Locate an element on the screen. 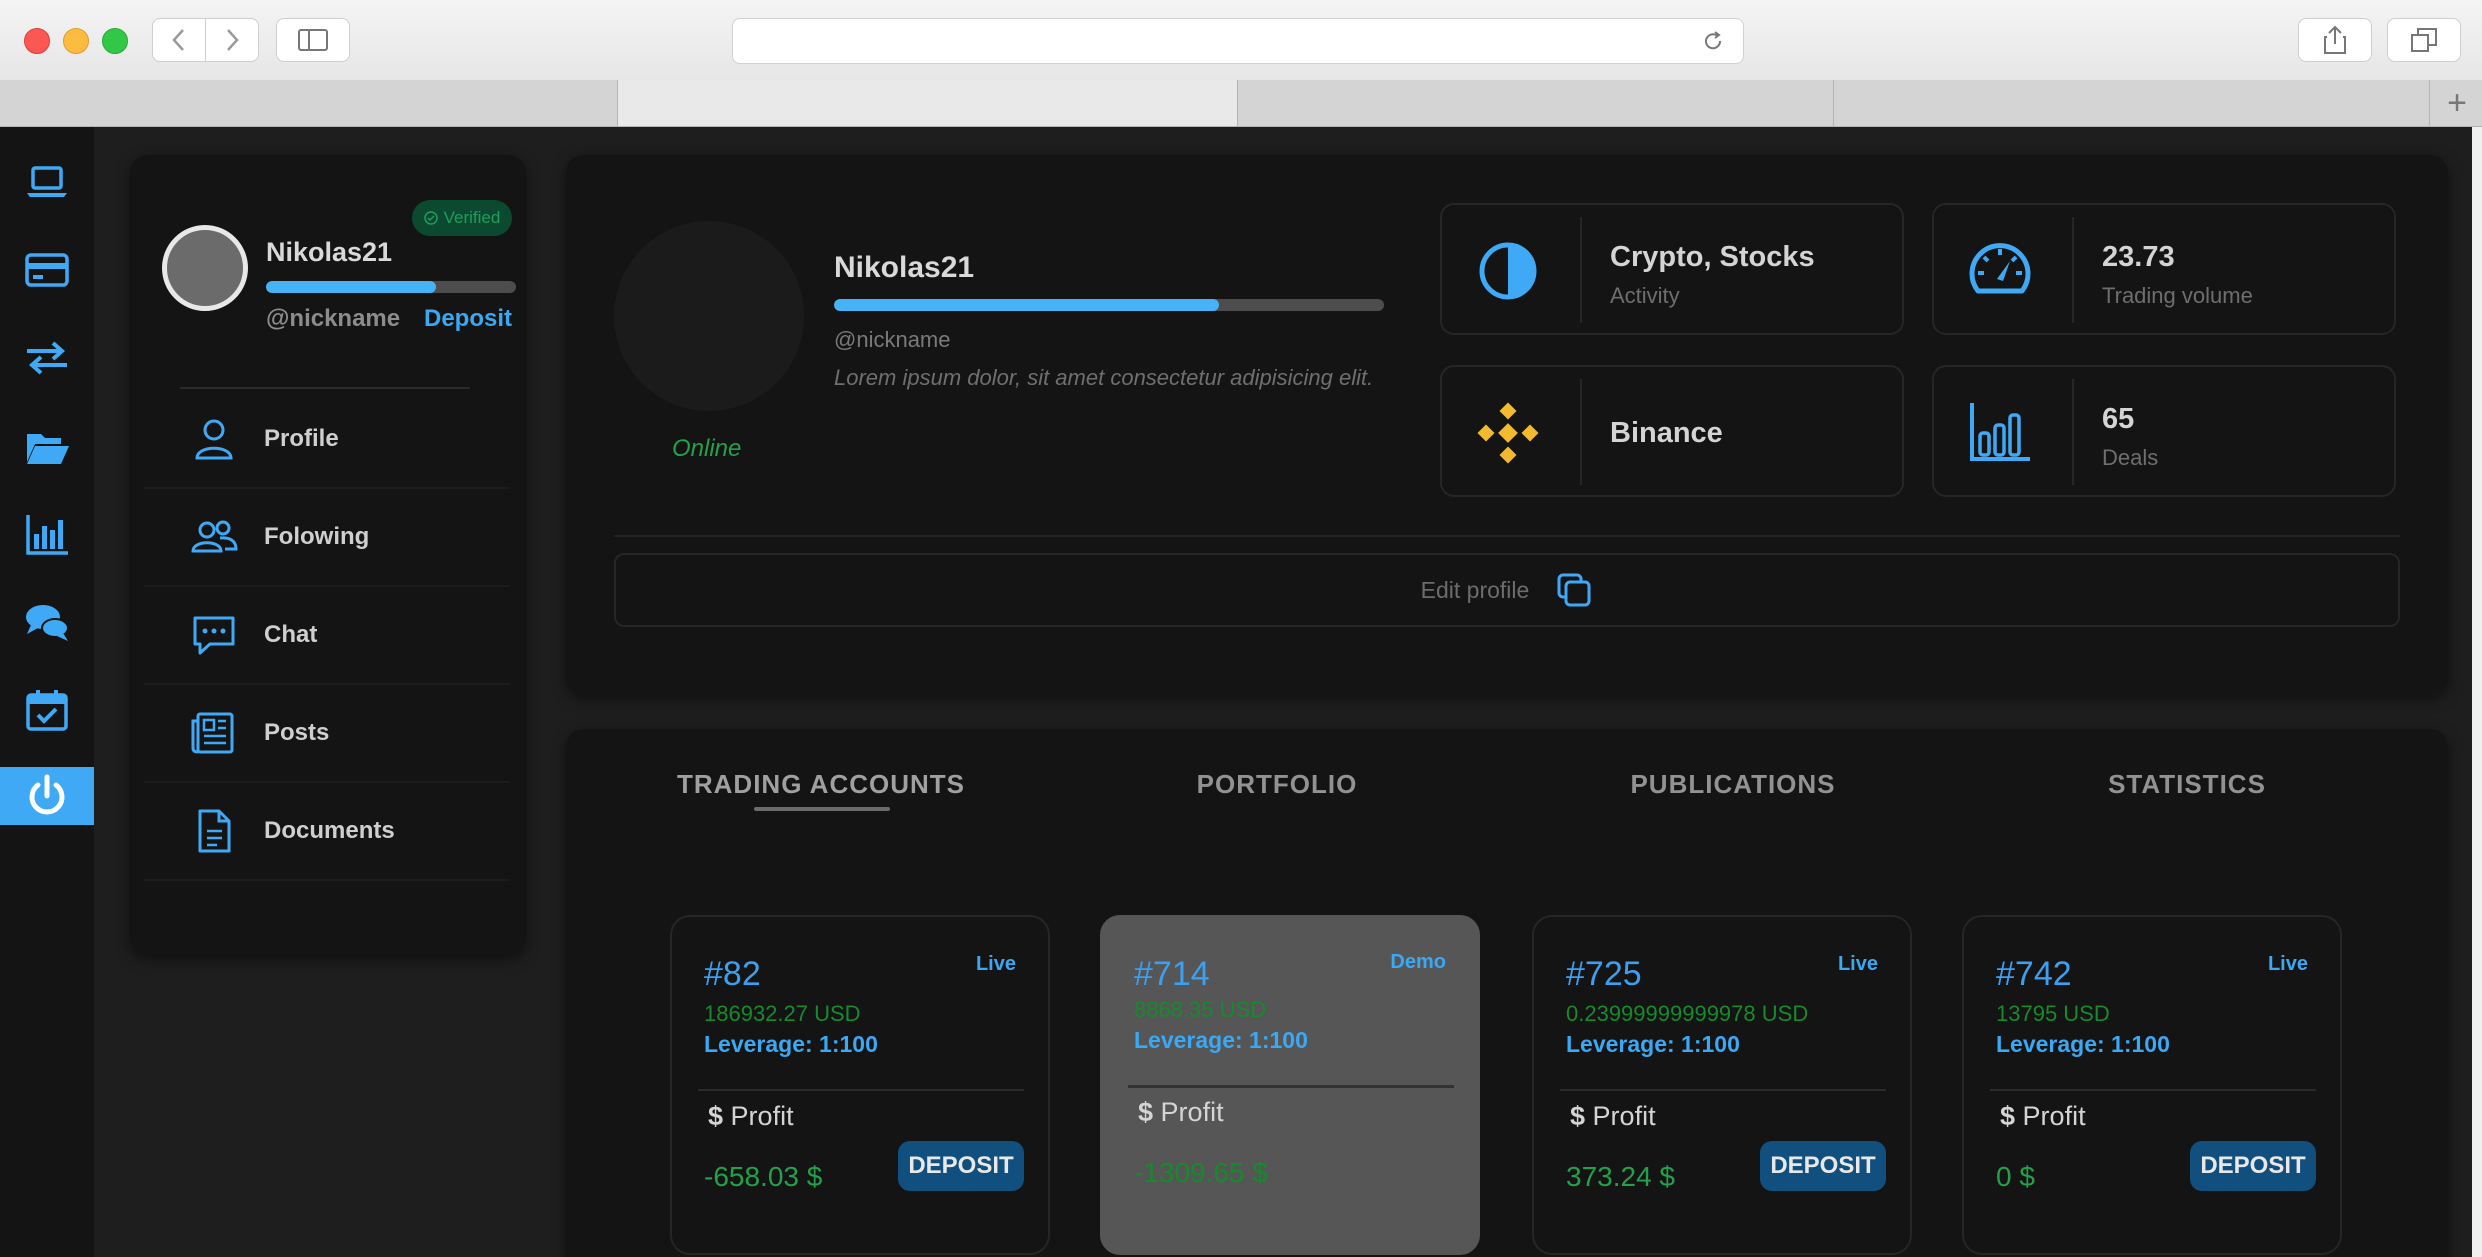 The image size is (2482, 1257). menu-item-following: Folowing is located at coordinates (327, 538).